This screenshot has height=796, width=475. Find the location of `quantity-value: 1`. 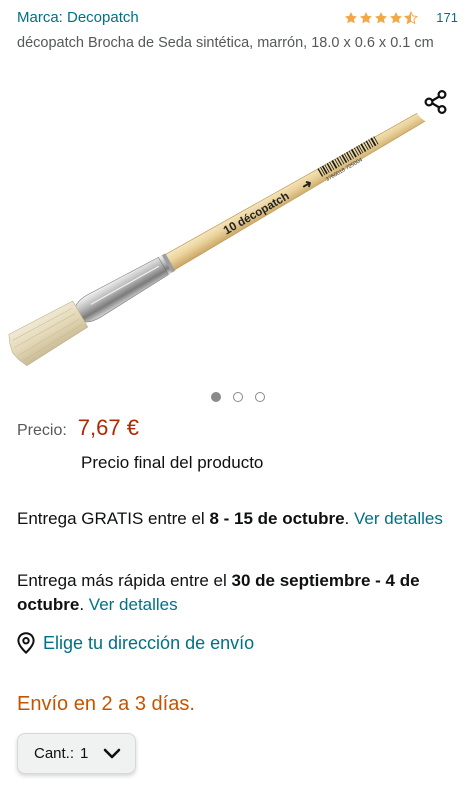

quantity-value: 1 is located at coordinates (84, 753).